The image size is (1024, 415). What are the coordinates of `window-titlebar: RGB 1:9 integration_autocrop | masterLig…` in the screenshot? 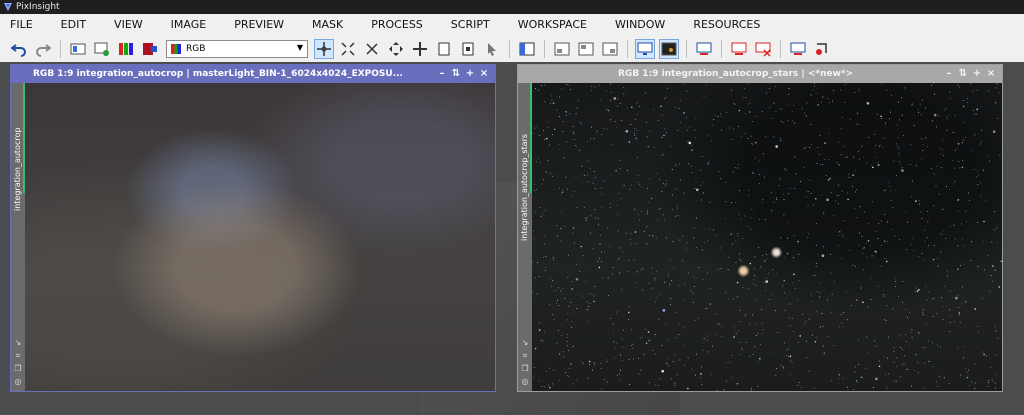 It's located at (253, 74).